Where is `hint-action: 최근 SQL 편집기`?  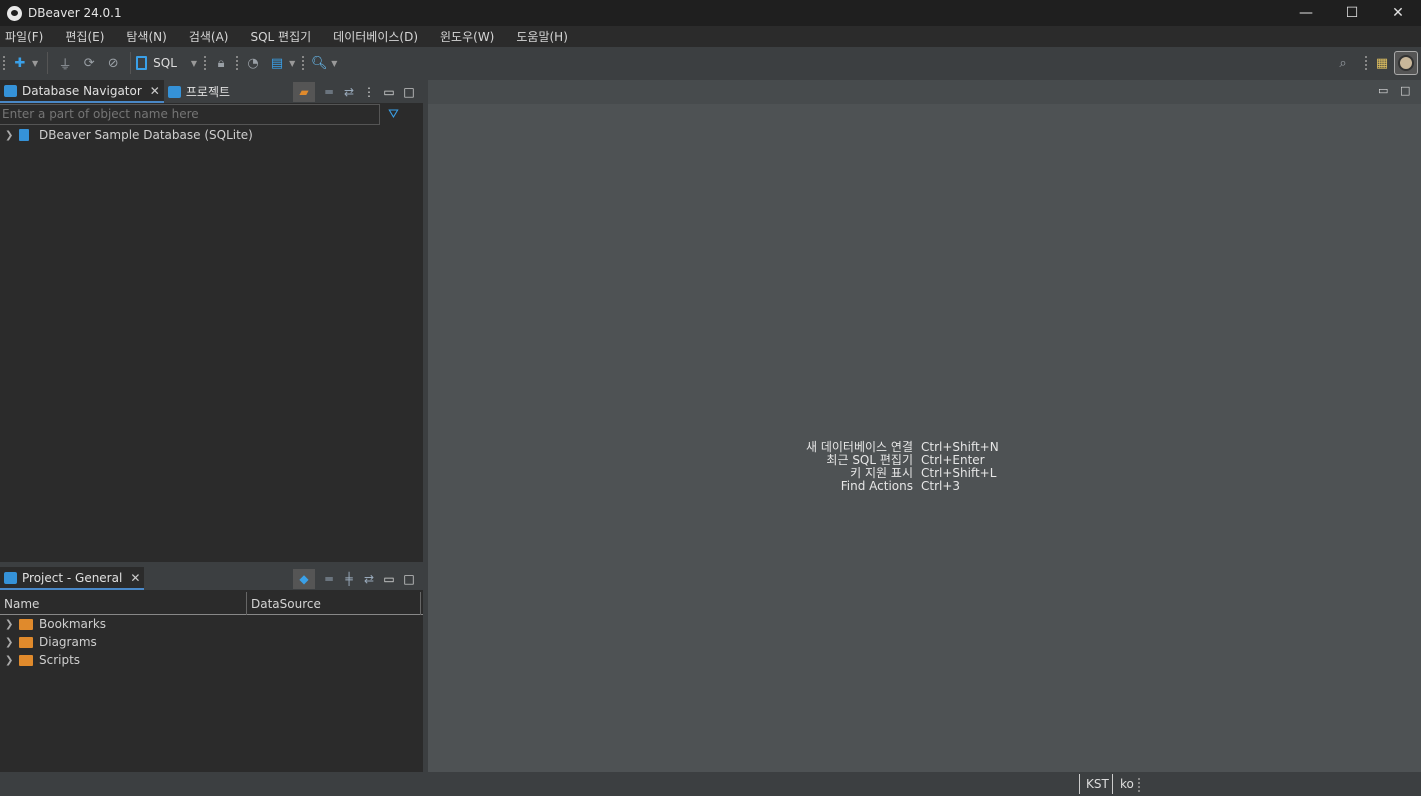
hint-action: 최근 SQL 편집기 is located at coordinates (869, 460).